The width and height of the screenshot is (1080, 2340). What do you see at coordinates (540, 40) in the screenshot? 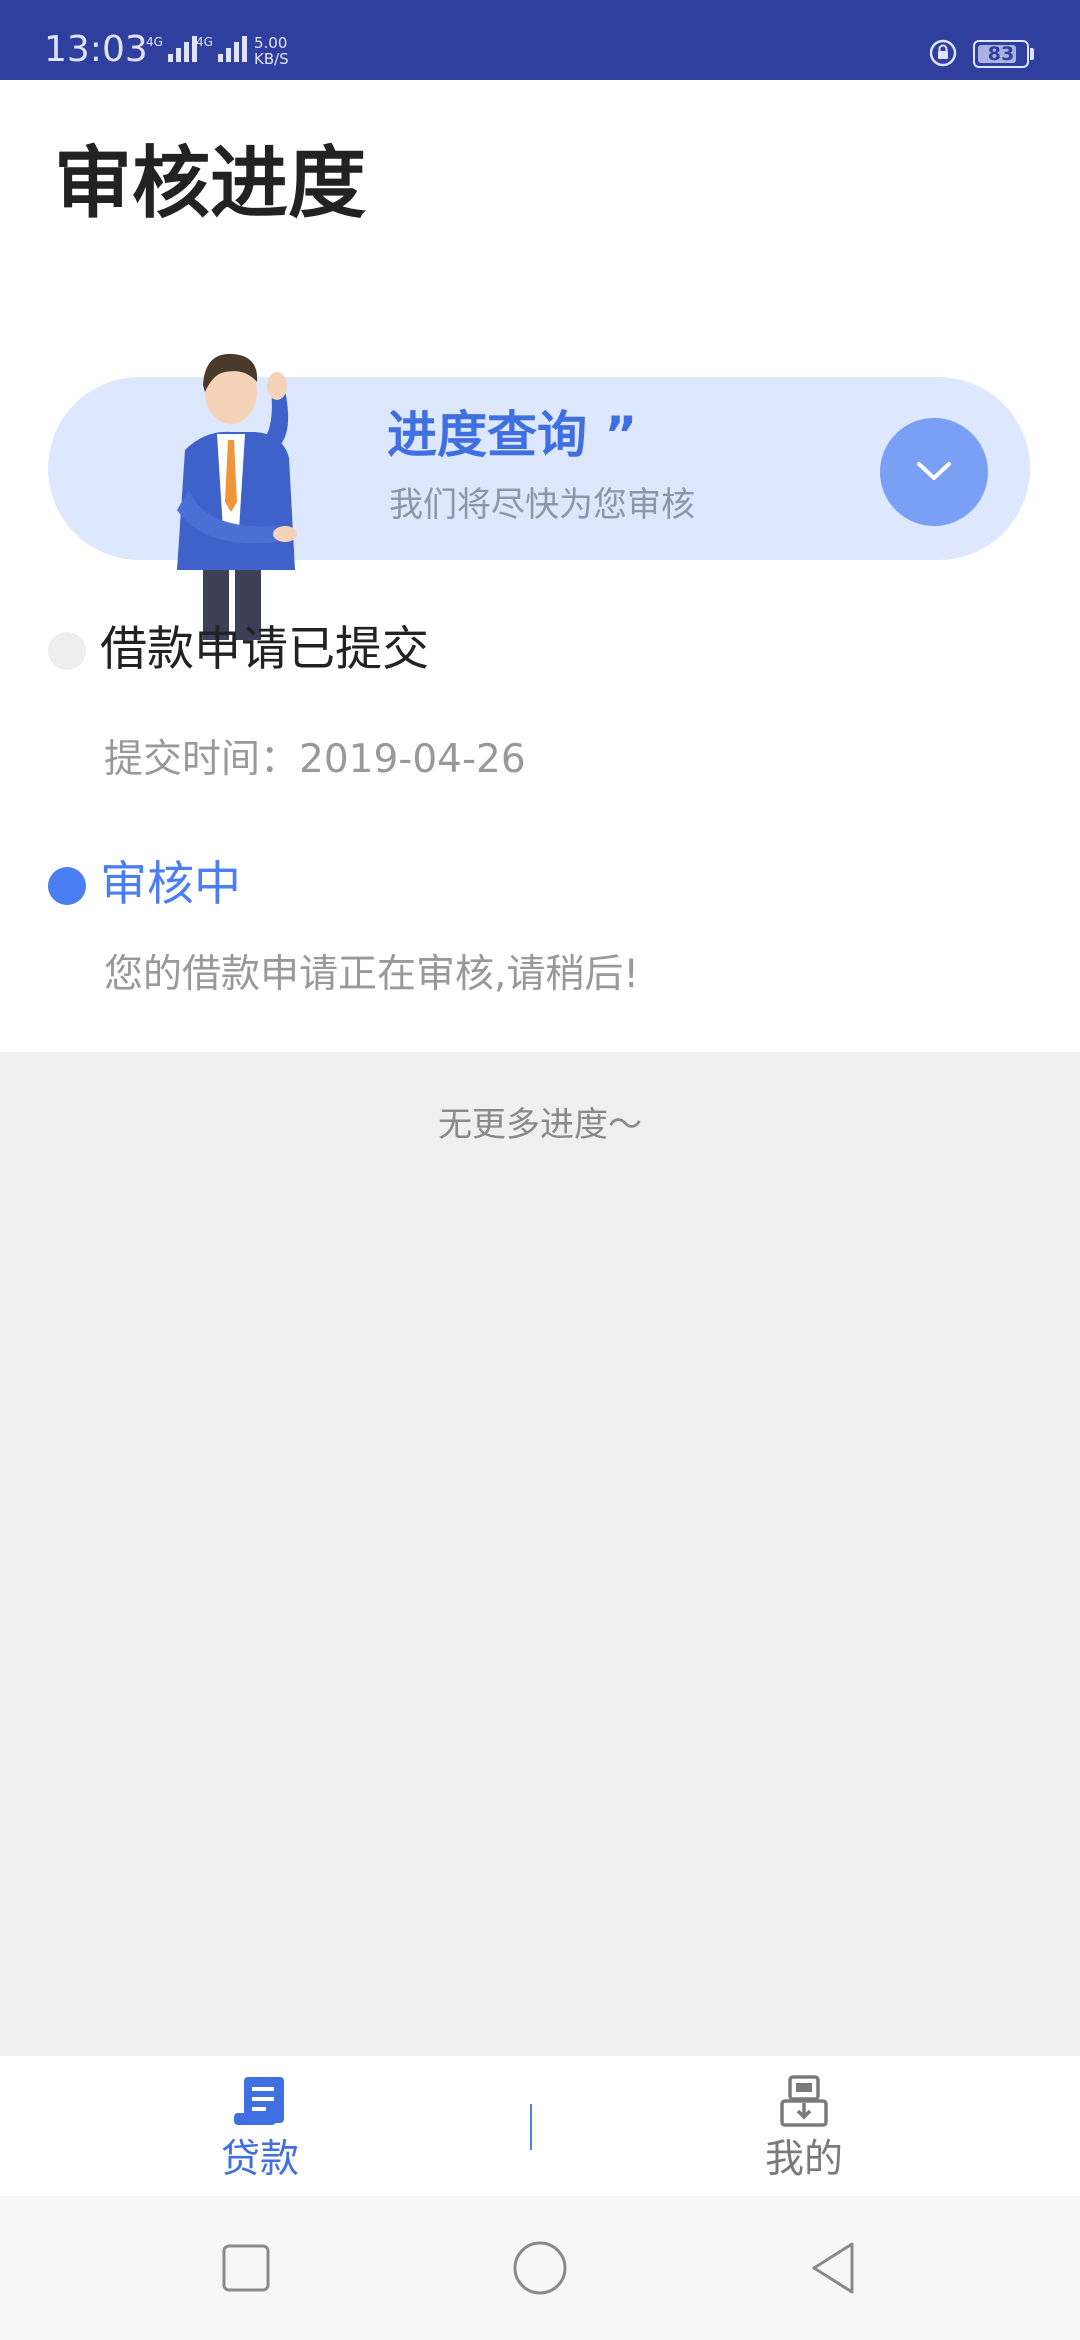
I see `status-bar: 13:03 4G 4G 5.00 KB/S 83` at bounding box center [540, 40].